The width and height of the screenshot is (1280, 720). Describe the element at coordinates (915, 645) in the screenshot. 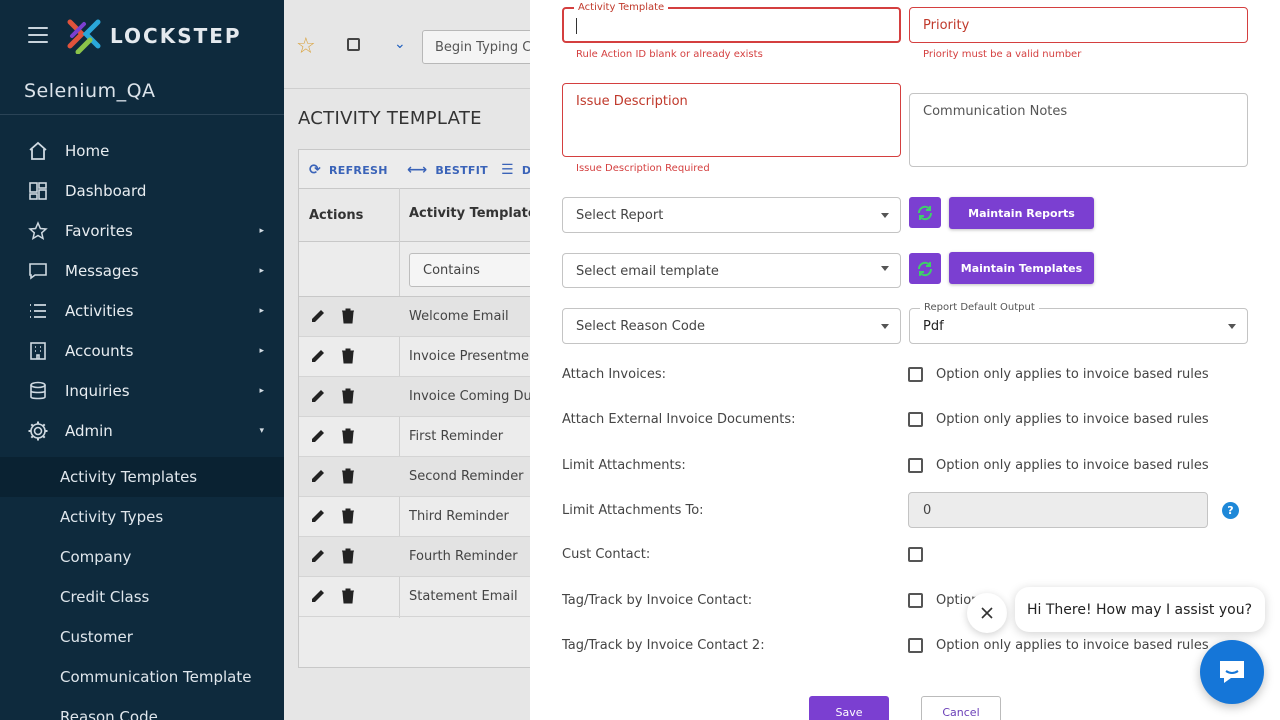

I see `tag-track-2-checkbox` at that location.